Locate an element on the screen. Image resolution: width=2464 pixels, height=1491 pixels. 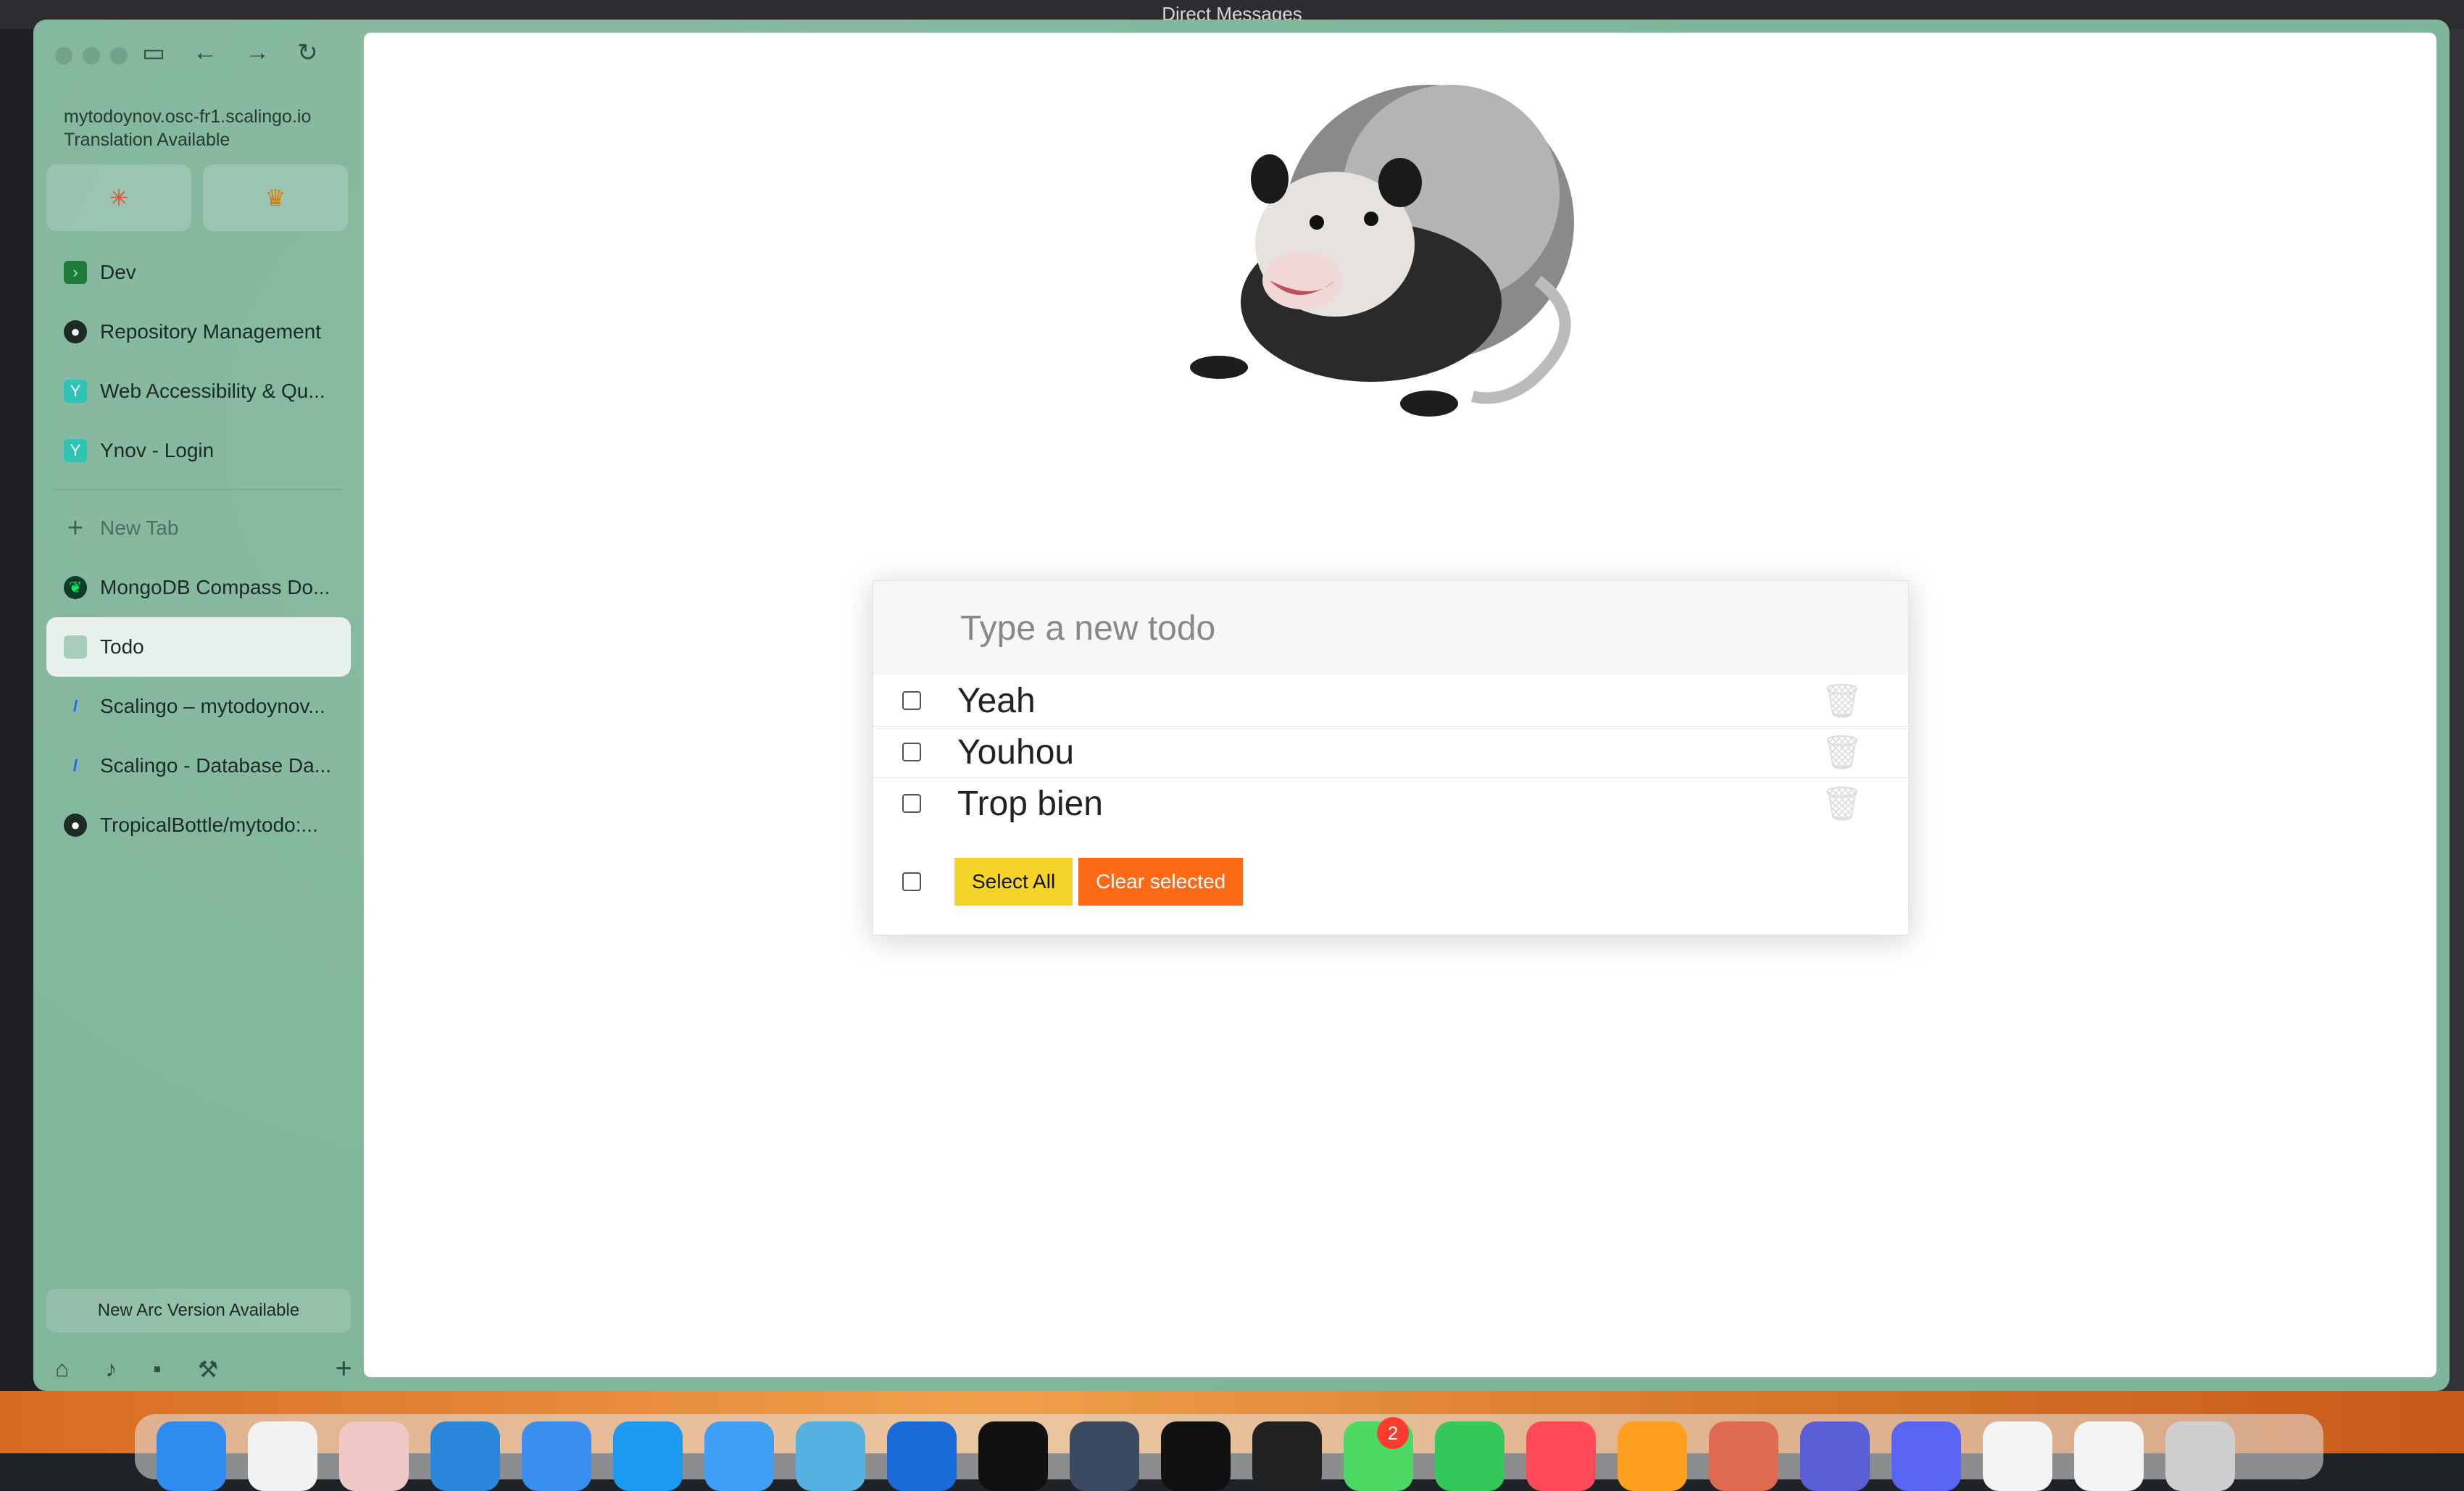
terminal-icon is located at coordinates (1196, 1456).